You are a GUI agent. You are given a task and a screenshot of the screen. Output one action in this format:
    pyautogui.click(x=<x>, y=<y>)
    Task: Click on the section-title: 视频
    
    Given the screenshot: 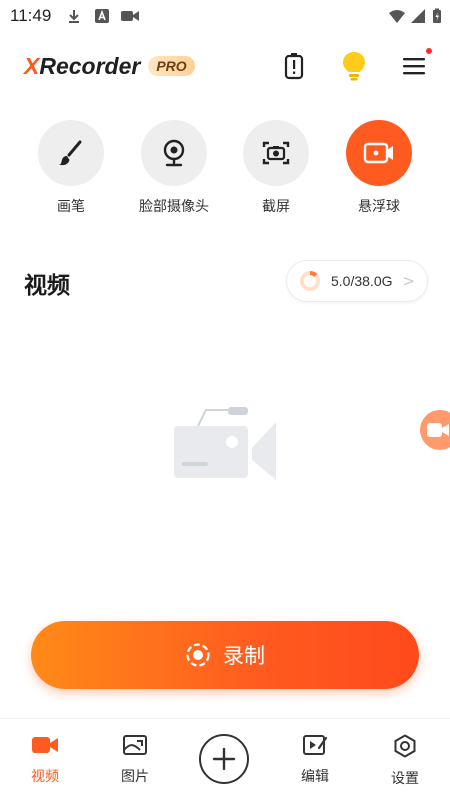 What is the action you would take?
    pyautogui.click(x=47, y=286)
    